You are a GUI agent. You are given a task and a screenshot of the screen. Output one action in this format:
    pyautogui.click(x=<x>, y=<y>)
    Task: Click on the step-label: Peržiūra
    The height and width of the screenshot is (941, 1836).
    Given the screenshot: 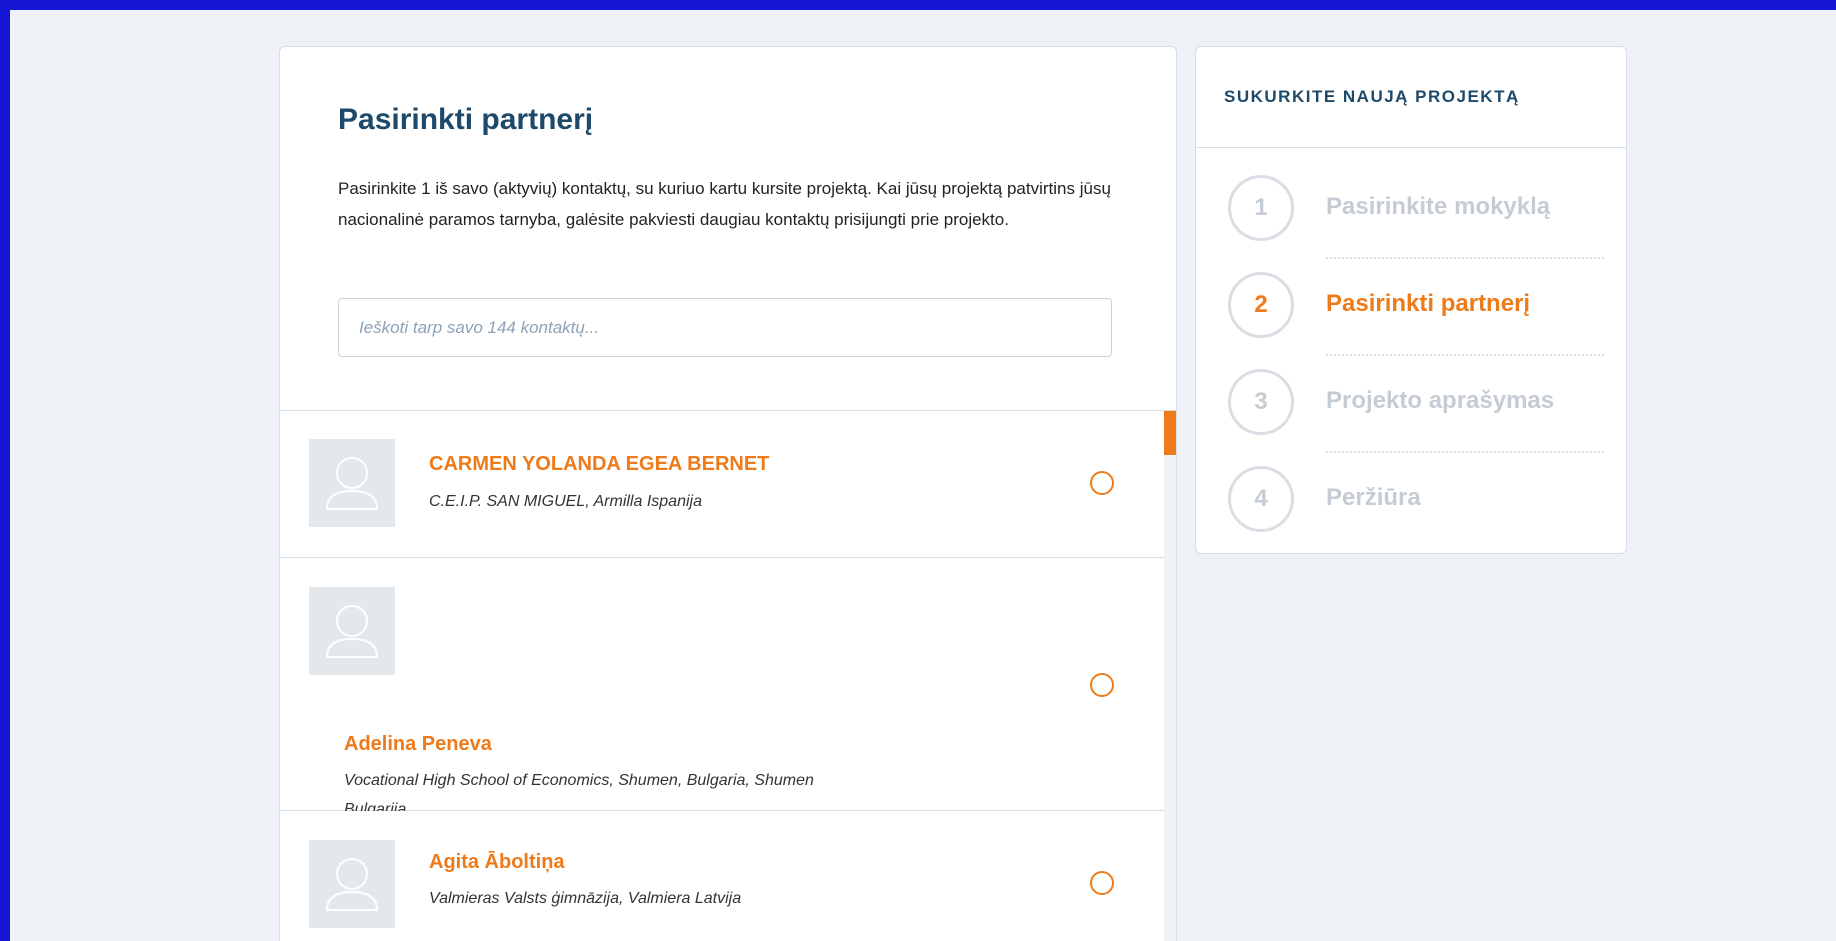 What is the action you would take?
    pyautogui.click(x=1373, y=497)
    